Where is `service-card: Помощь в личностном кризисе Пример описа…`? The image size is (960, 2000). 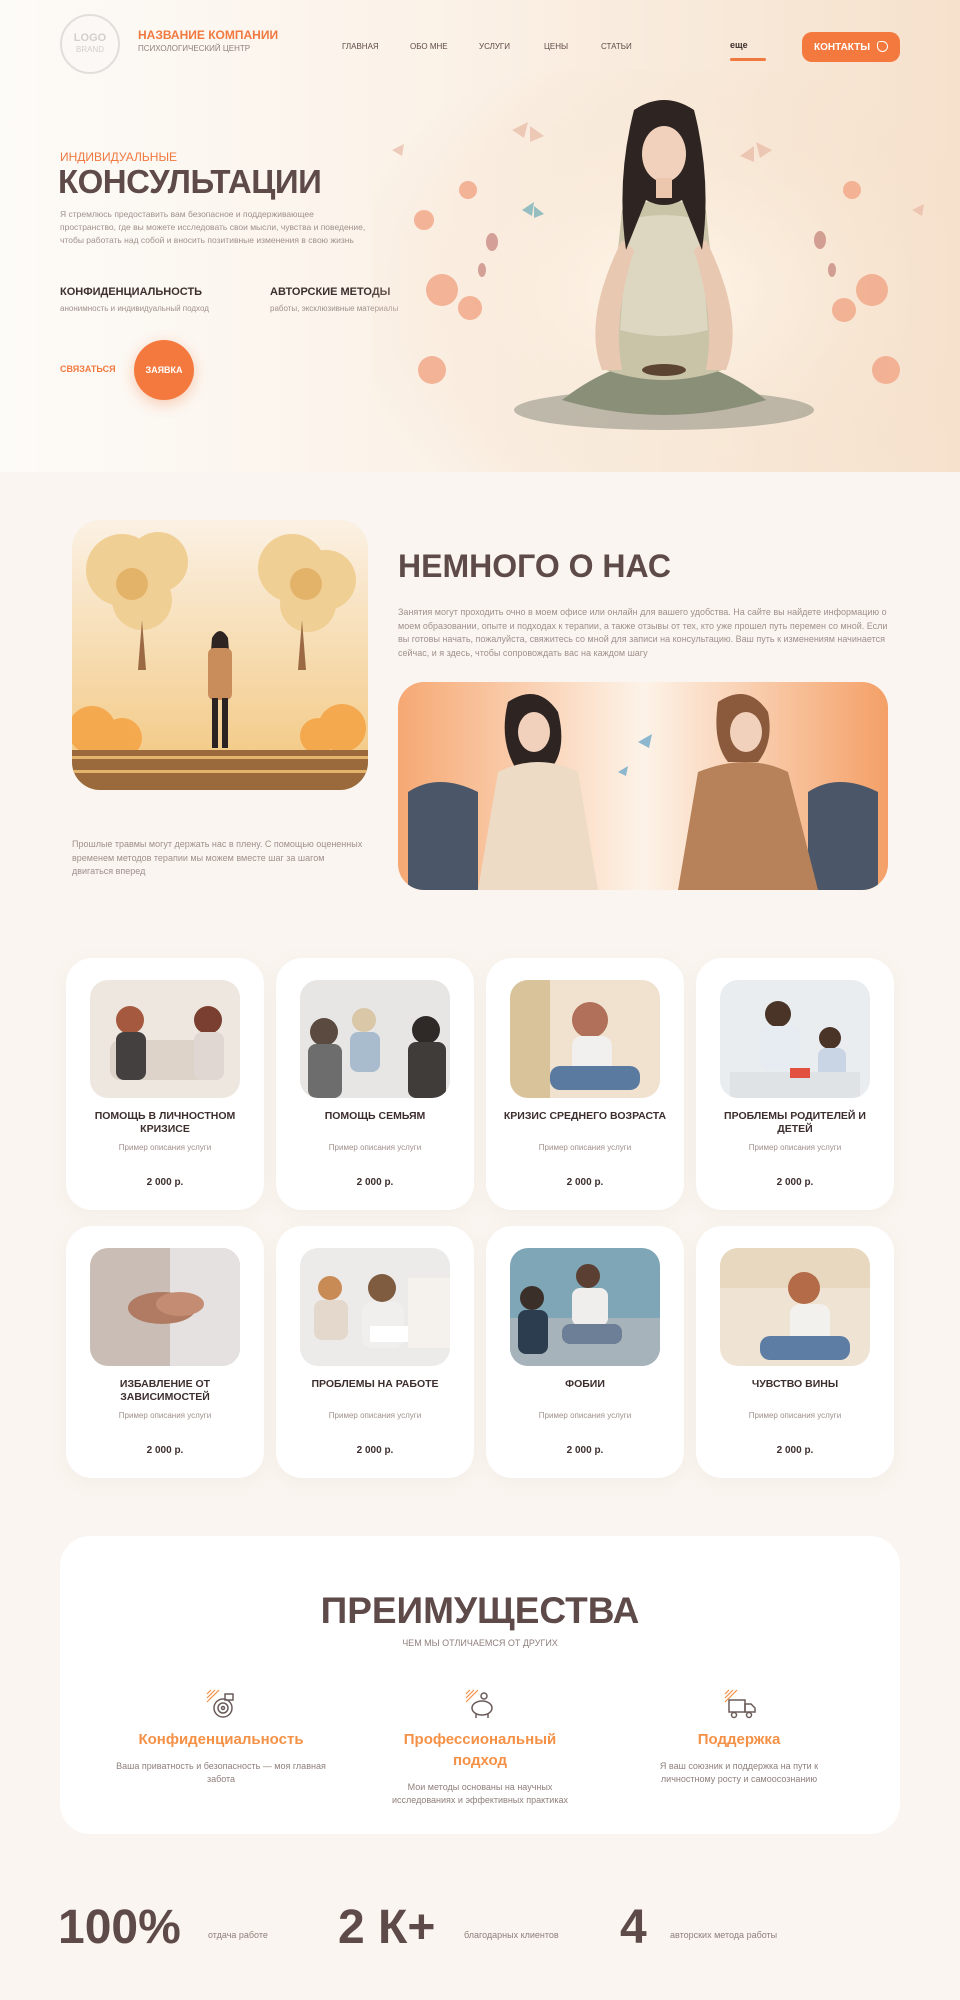 service-card: Помощь в личностном кризисе Пример описа… is located at coordinates (165, 1084).